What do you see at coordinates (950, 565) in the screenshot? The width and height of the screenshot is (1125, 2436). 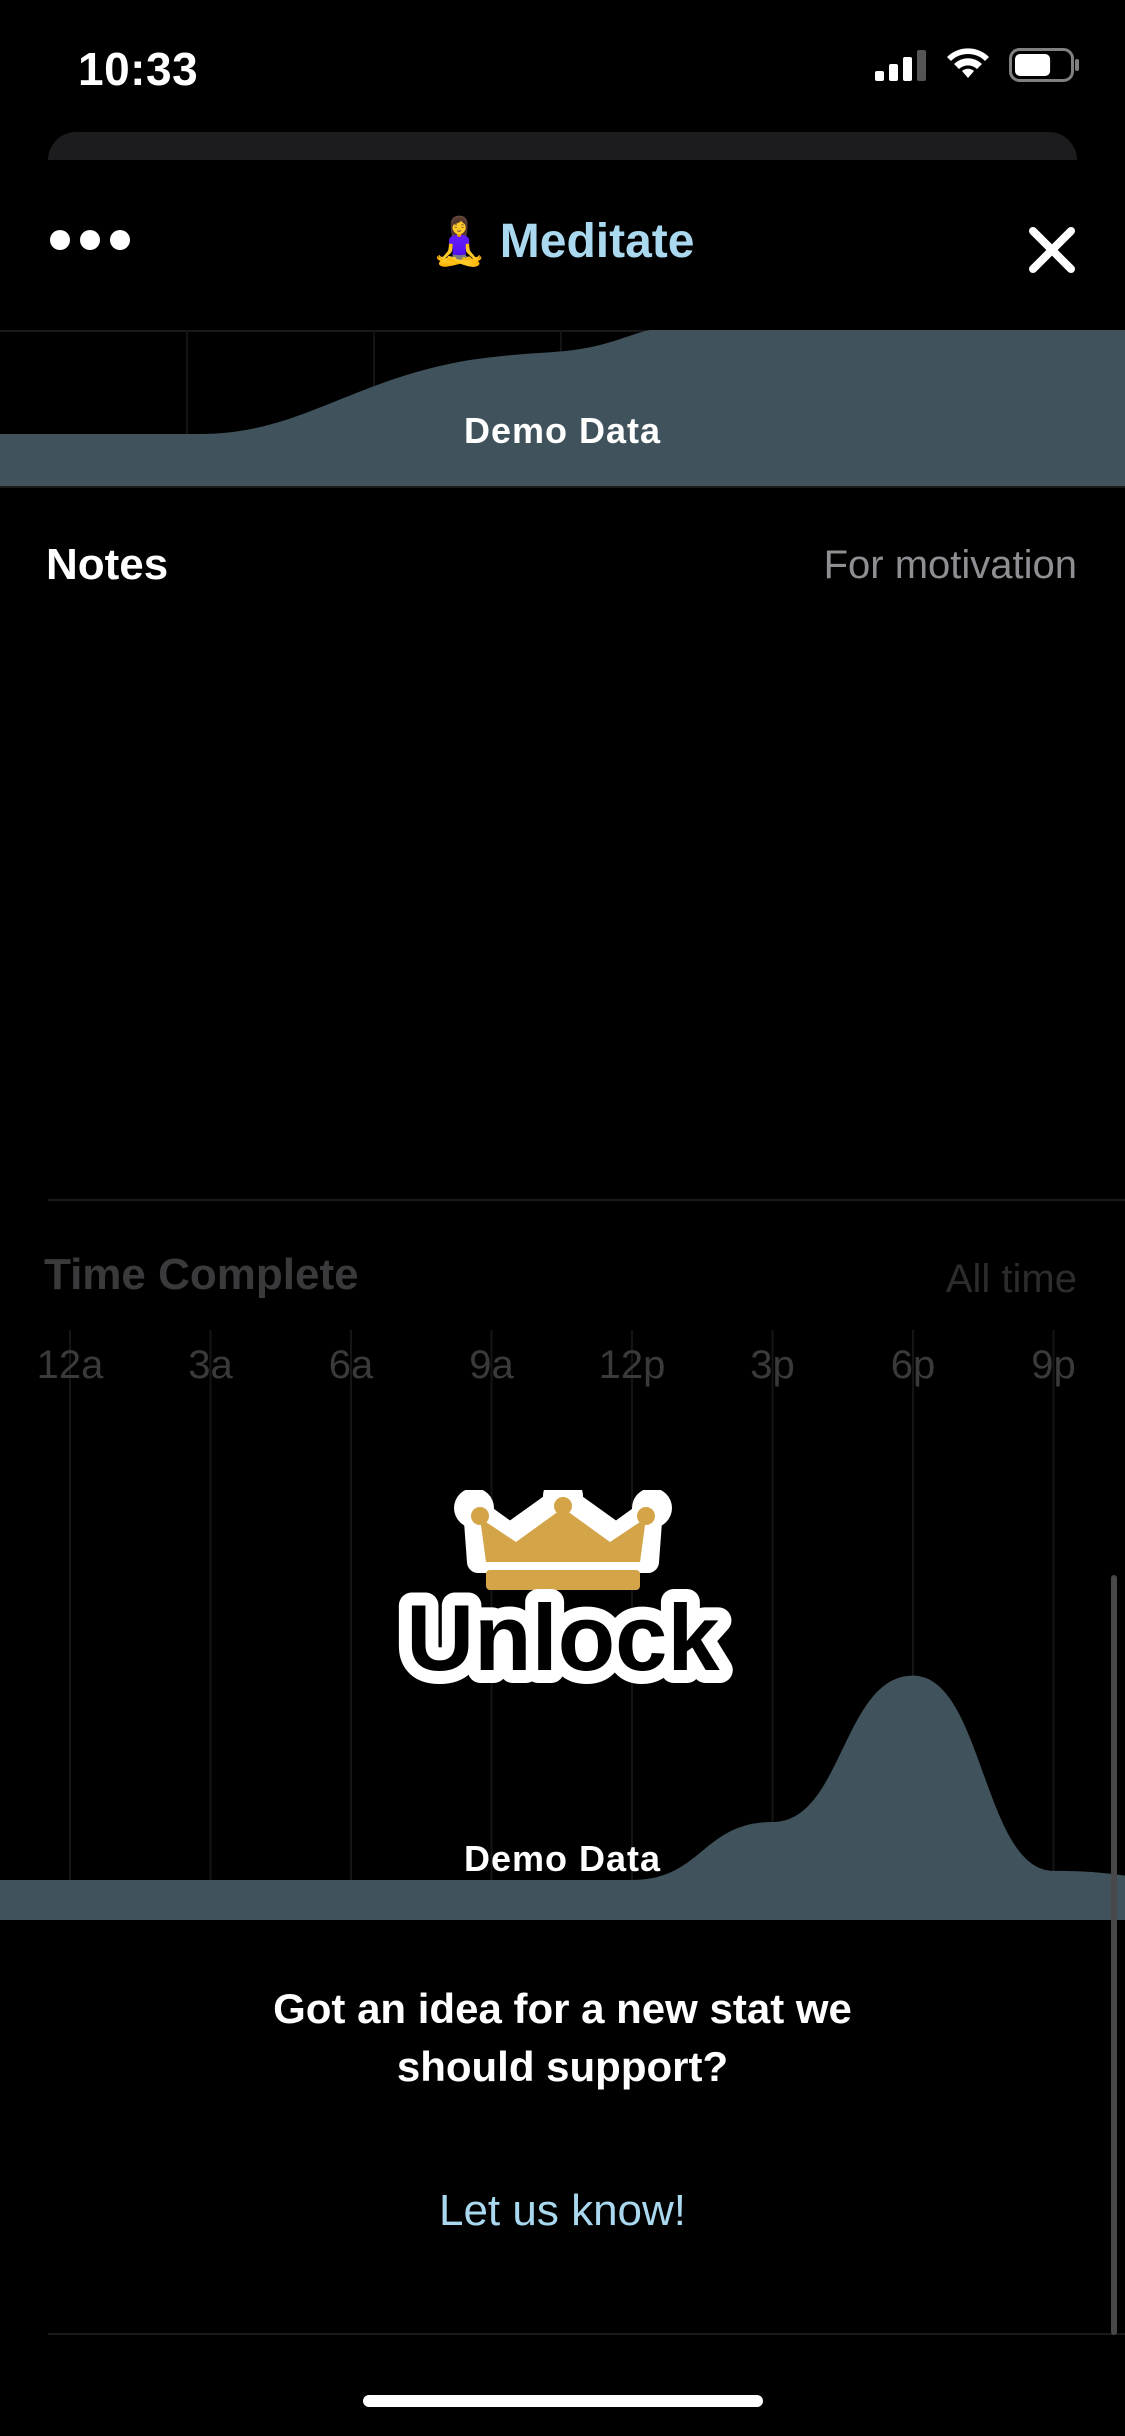 I see `notes-subtitle: For motivation` at bounding box center [950, 565].